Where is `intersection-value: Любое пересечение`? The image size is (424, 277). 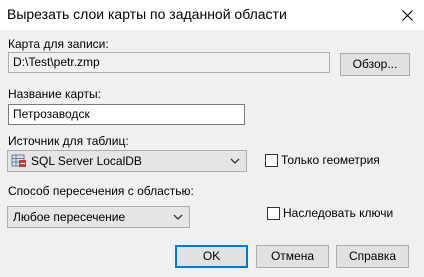
intersection-value: Любое пересечение is located at coordinates (69, 217).